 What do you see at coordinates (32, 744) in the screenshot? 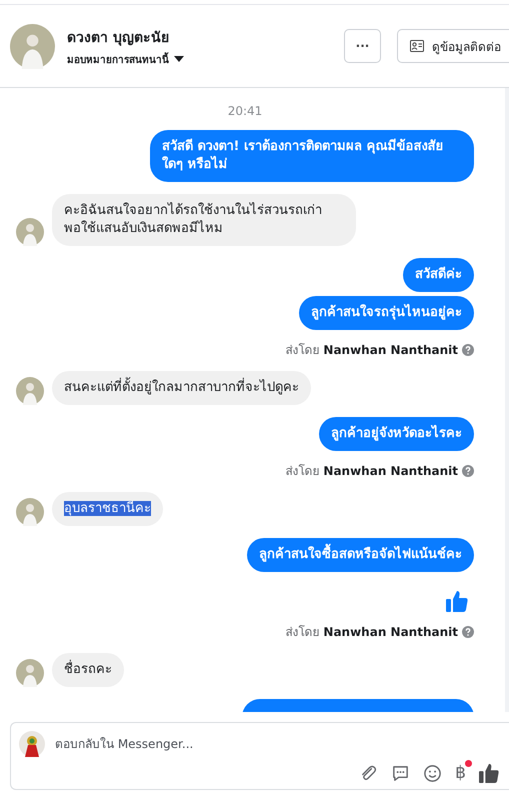
I see `page-avatar-icon` at bounding box center [32, 744].